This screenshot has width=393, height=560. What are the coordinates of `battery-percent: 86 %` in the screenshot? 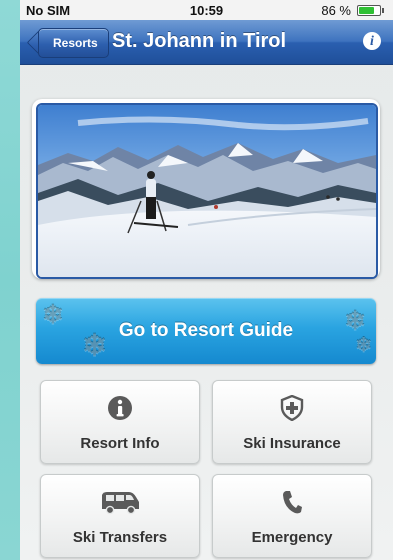 It's located at (336, 10).